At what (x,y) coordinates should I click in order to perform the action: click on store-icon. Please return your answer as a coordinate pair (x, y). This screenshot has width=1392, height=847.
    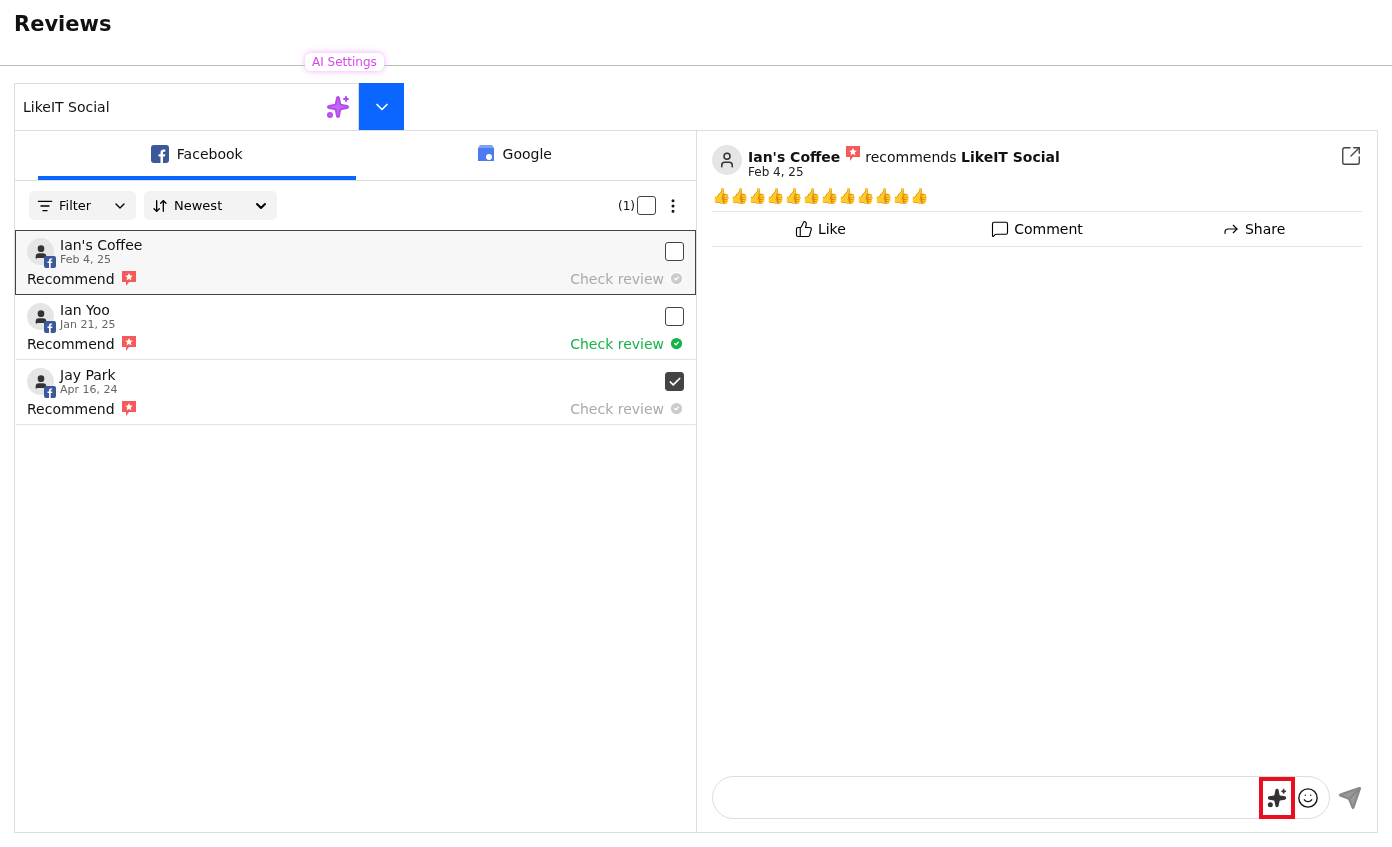
    Looking at the image, I should click on (485, 153).